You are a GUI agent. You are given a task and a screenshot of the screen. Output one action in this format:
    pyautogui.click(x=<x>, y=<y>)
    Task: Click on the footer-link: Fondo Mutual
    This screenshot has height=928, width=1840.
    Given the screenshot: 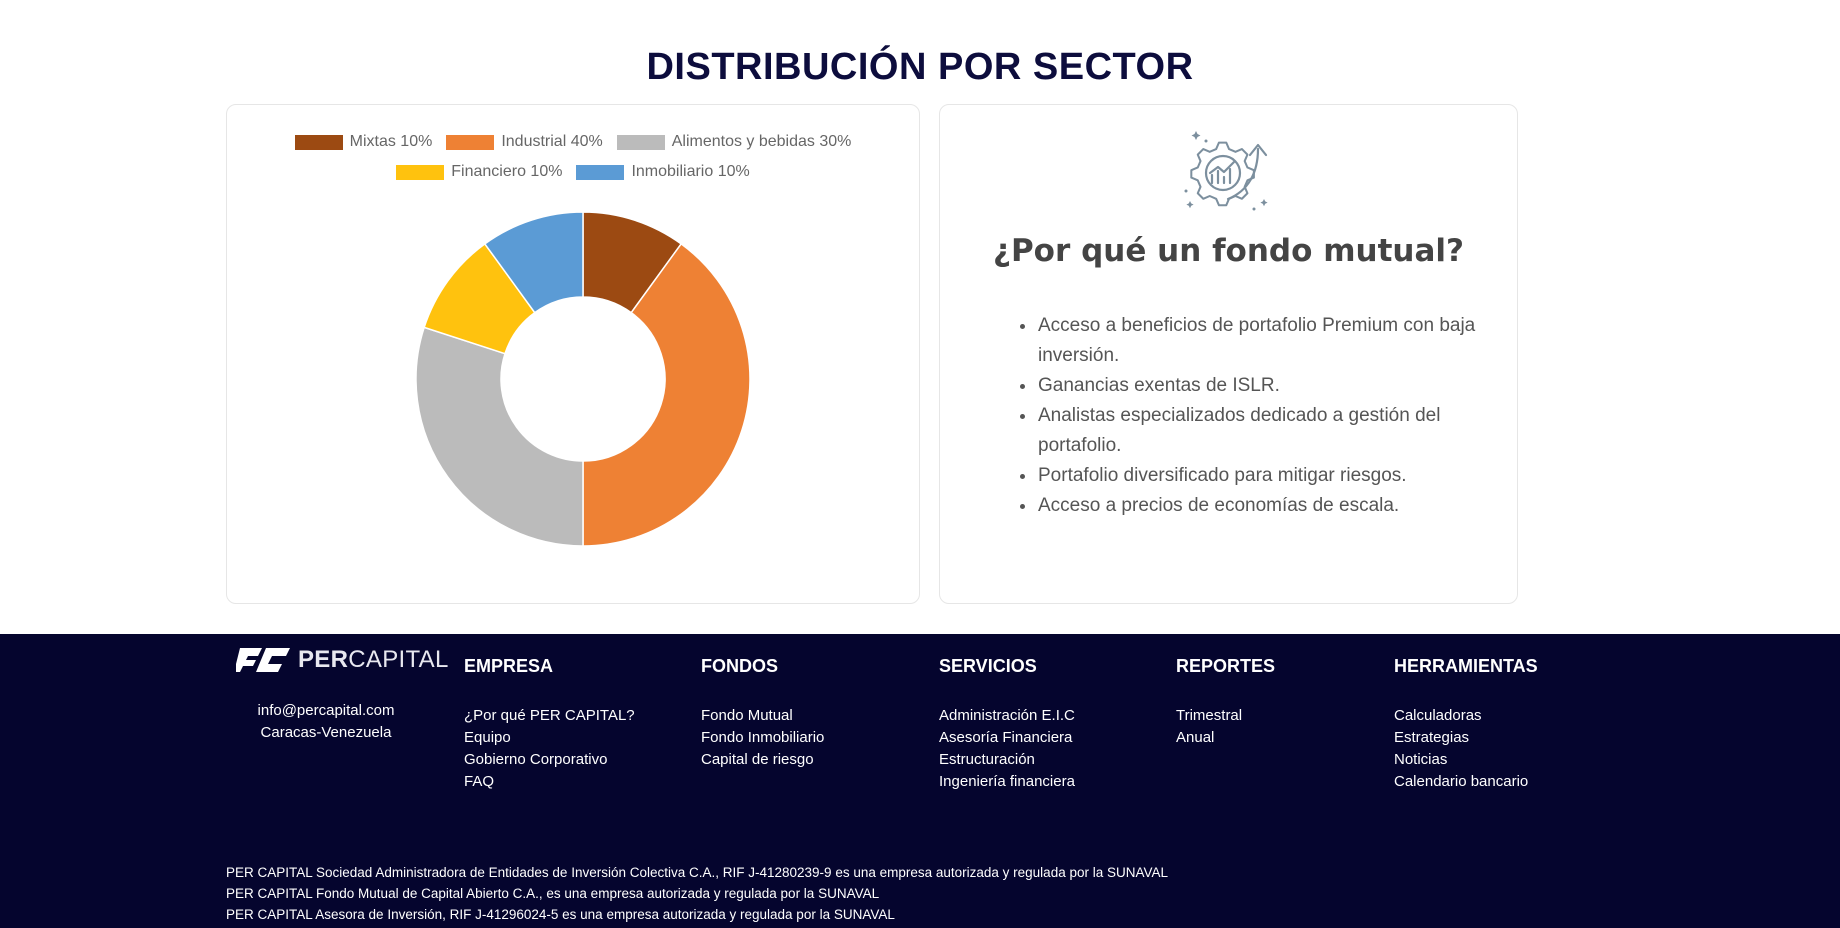 What is the action you would take?
    pyautogui.click(x=747, y=715)
    